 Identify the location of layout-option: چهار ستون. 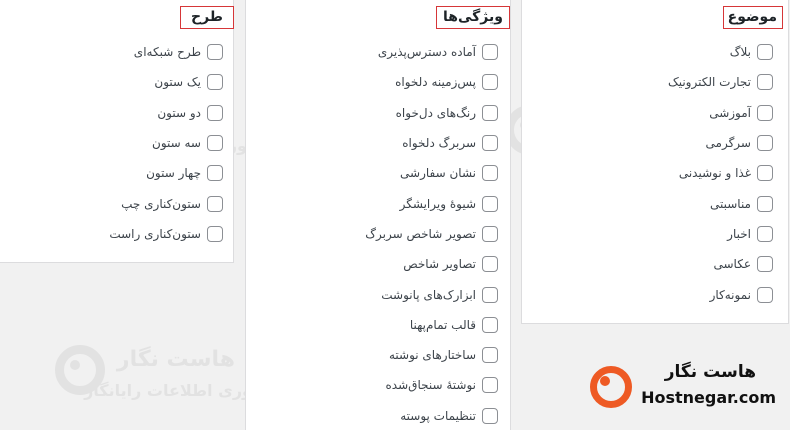
(166, 173).